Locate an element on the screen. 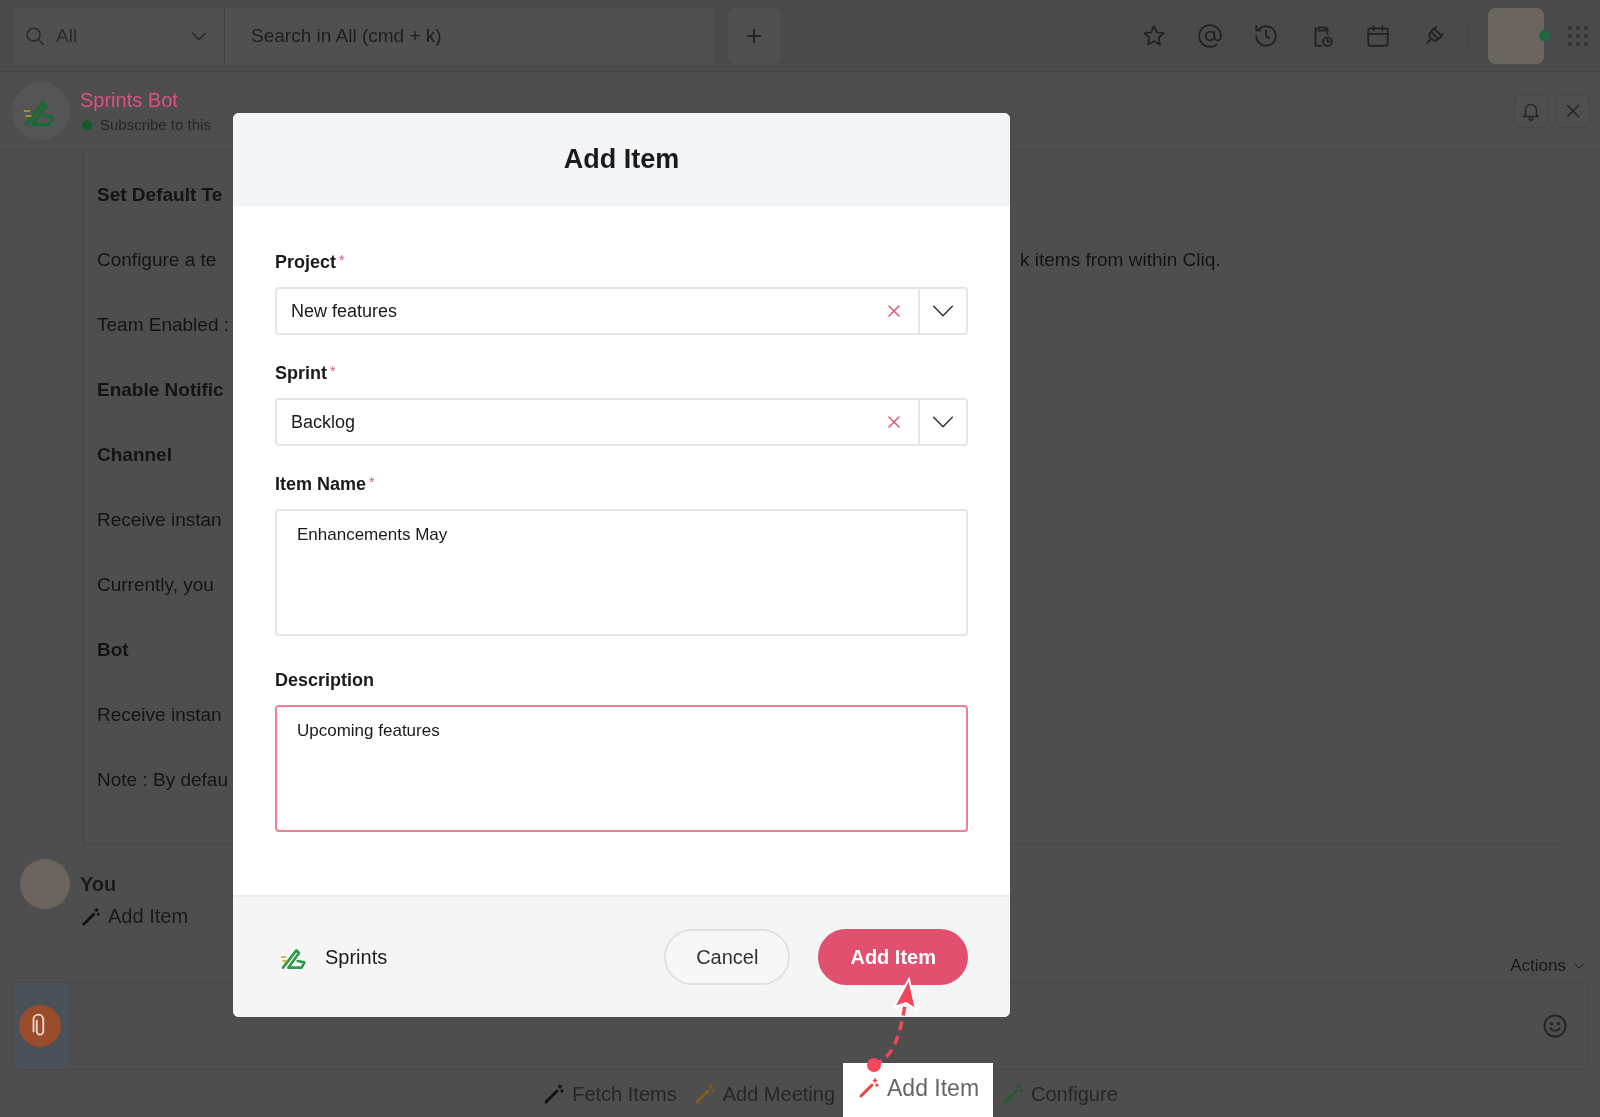 This screenshot has width=1600, height=1117. emoji-icon is located at coordinates (1555, 1026).